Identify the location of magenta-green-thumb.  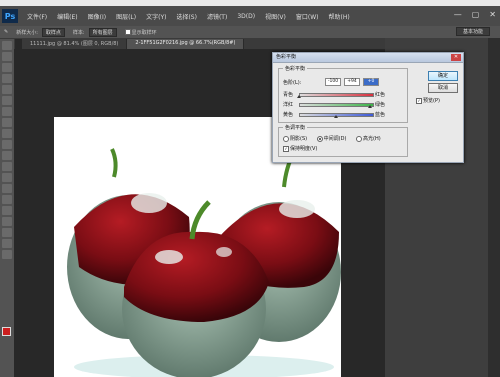
(369, 106).